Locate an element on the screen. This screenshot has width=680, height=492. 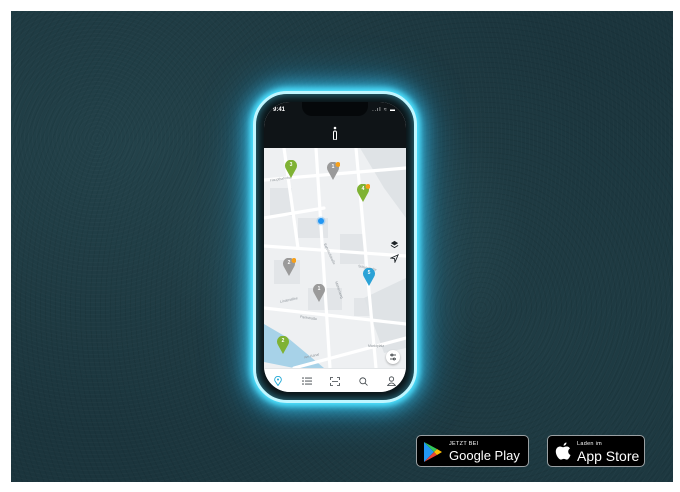
info-icon is located at coordinates (335, 133).